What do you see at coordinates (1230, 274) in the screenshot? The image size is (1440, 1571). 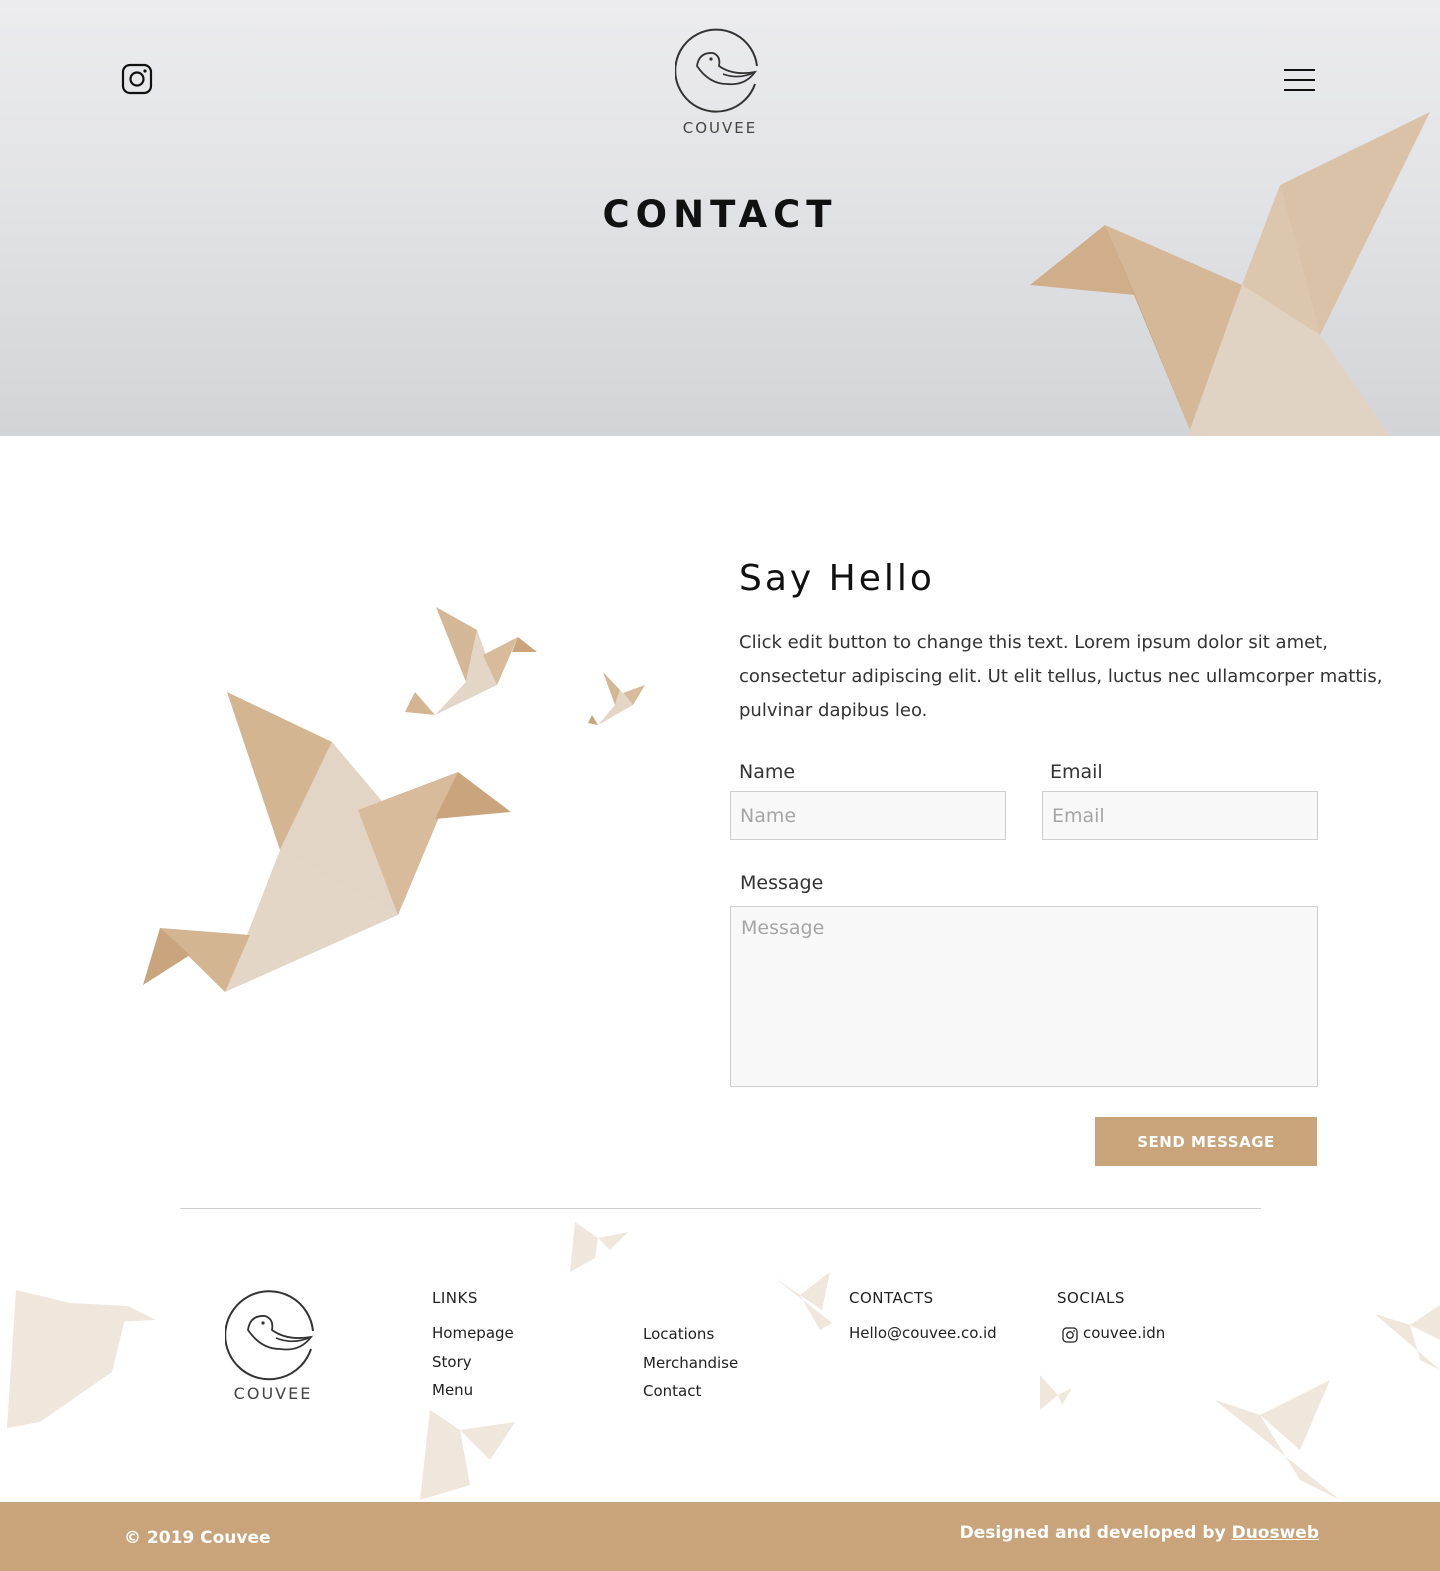 I see `origami-bird-illustration` at bounding box center [1230, 274].